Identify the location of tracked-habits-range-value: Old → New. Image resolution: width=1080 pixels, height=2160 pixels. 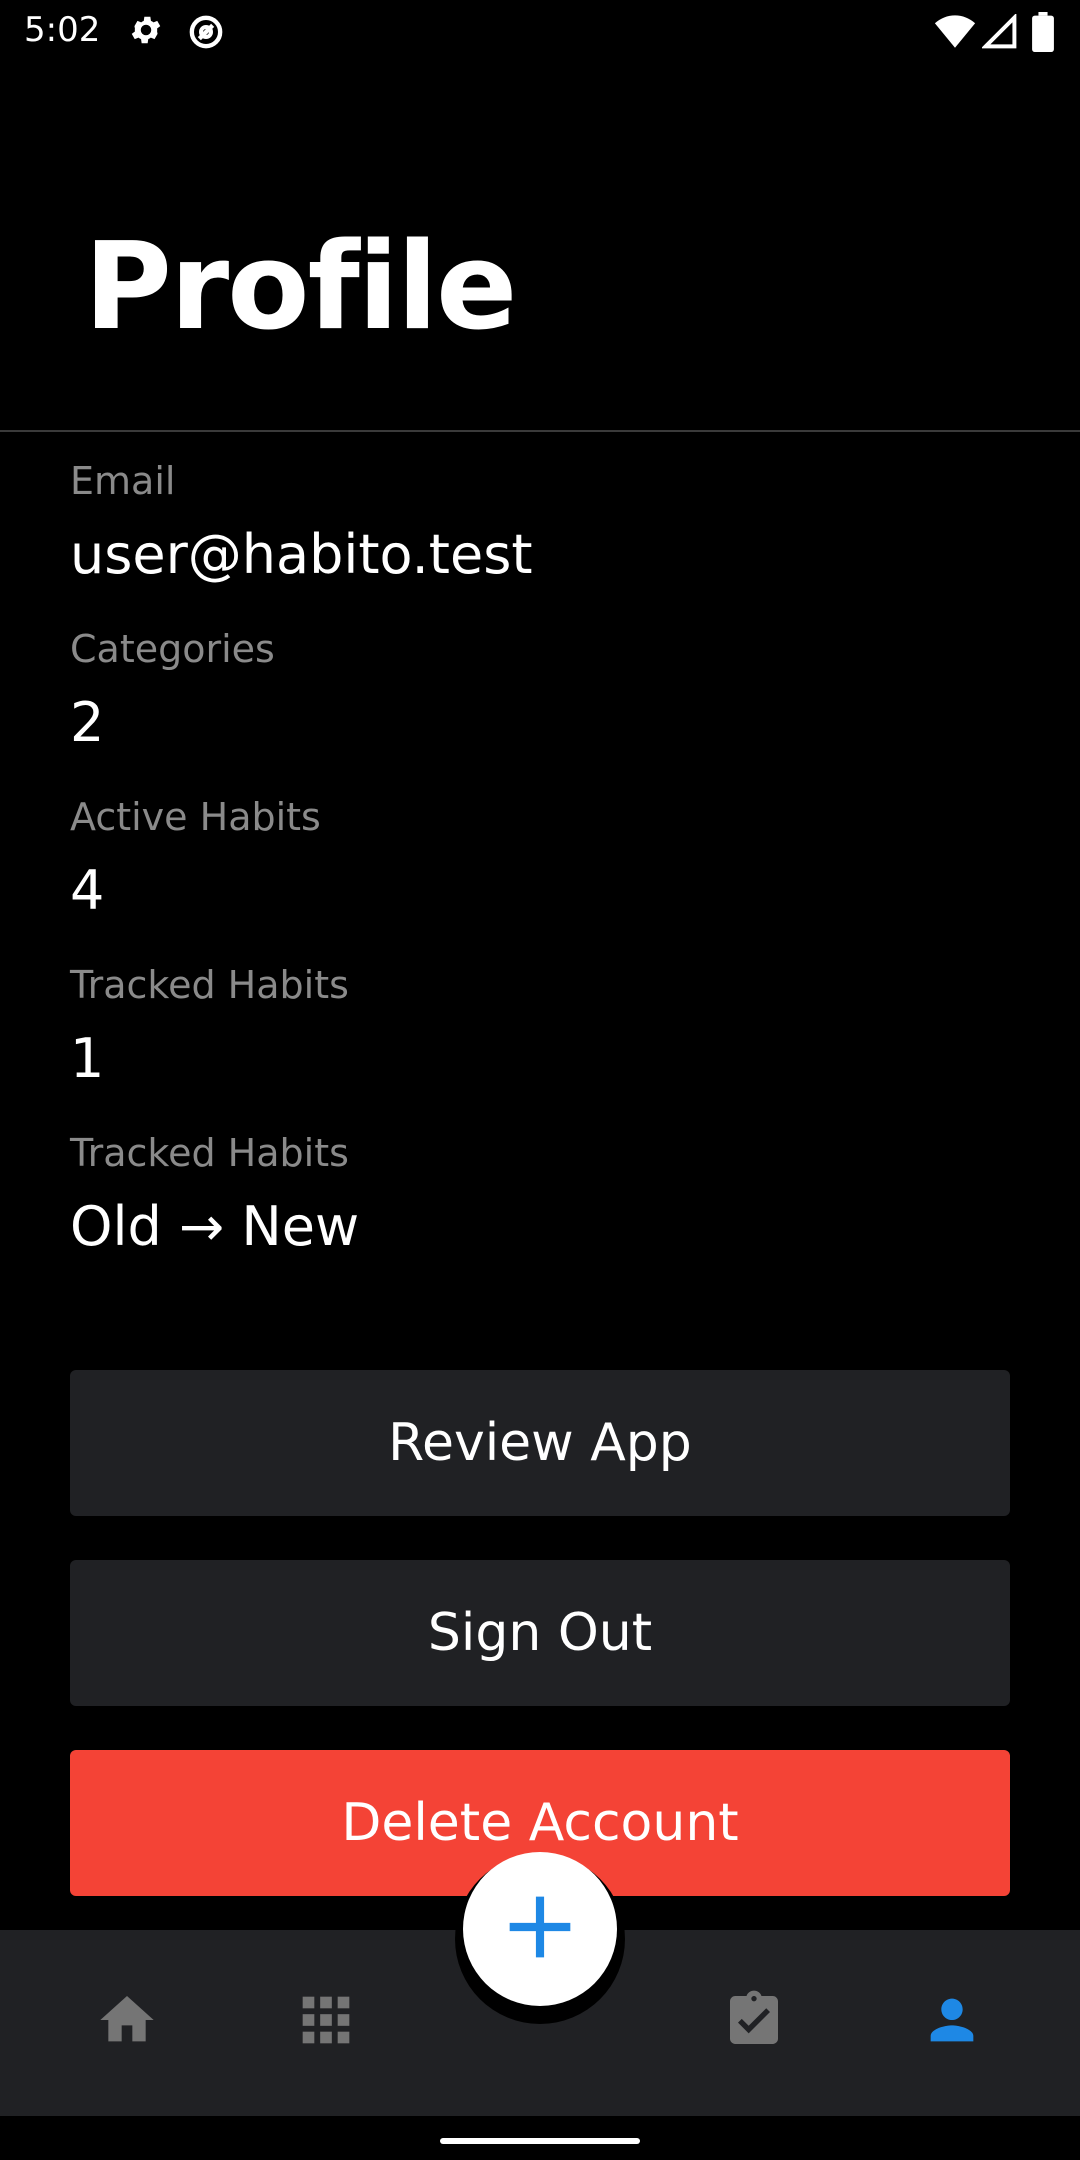
(215, 1226).